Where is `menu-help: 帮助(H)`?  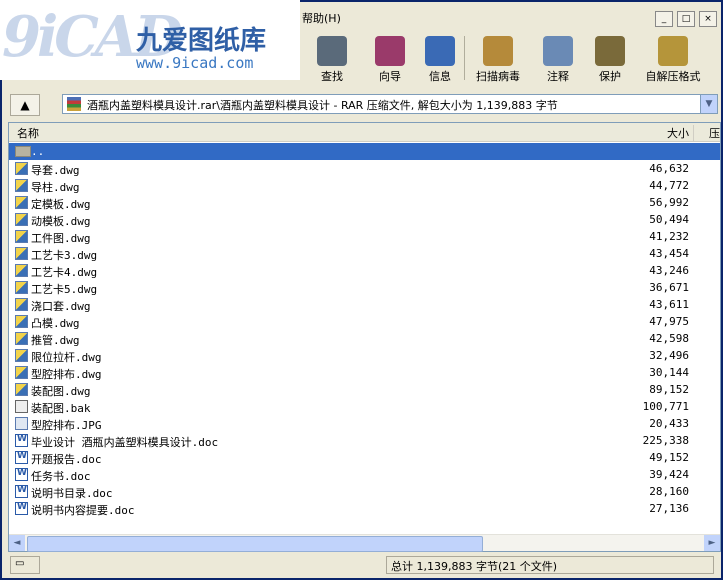
menu-help: 帮助(H) is located at coordinates (321, 18).